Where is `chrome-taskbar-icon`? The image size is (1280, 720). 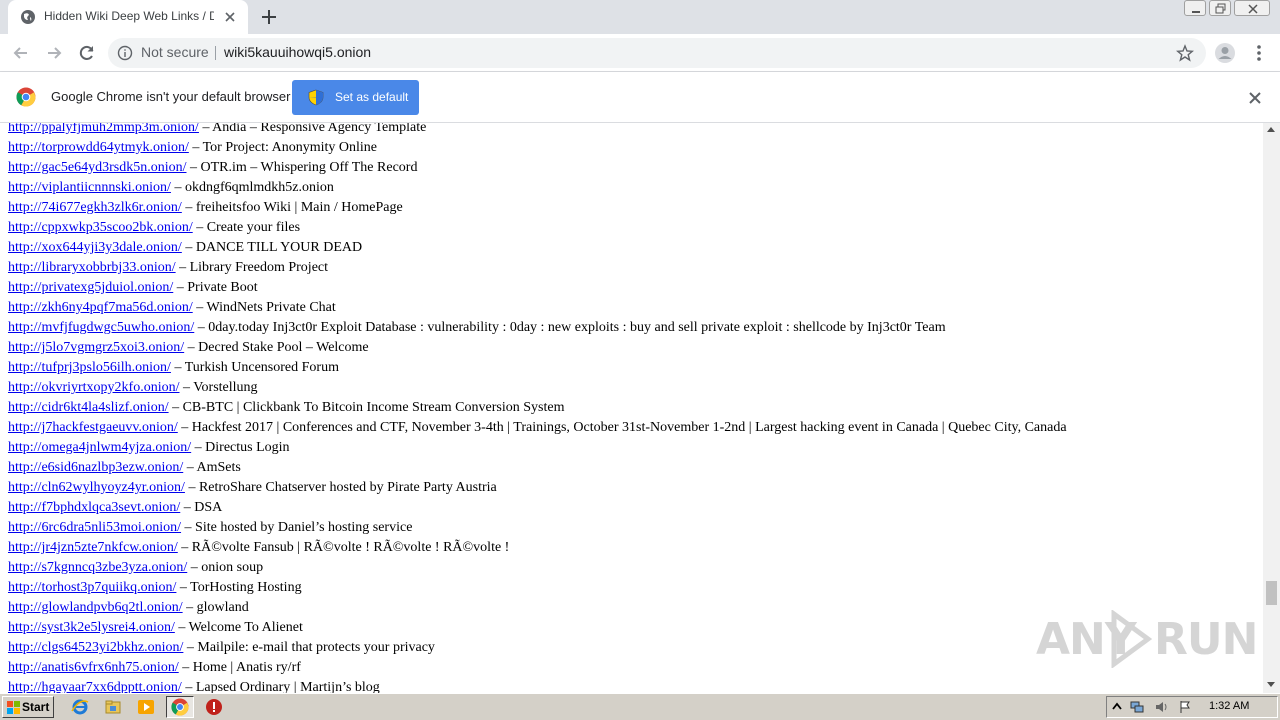 chrome-taskbar-icon is located at coordinates (180, 707).